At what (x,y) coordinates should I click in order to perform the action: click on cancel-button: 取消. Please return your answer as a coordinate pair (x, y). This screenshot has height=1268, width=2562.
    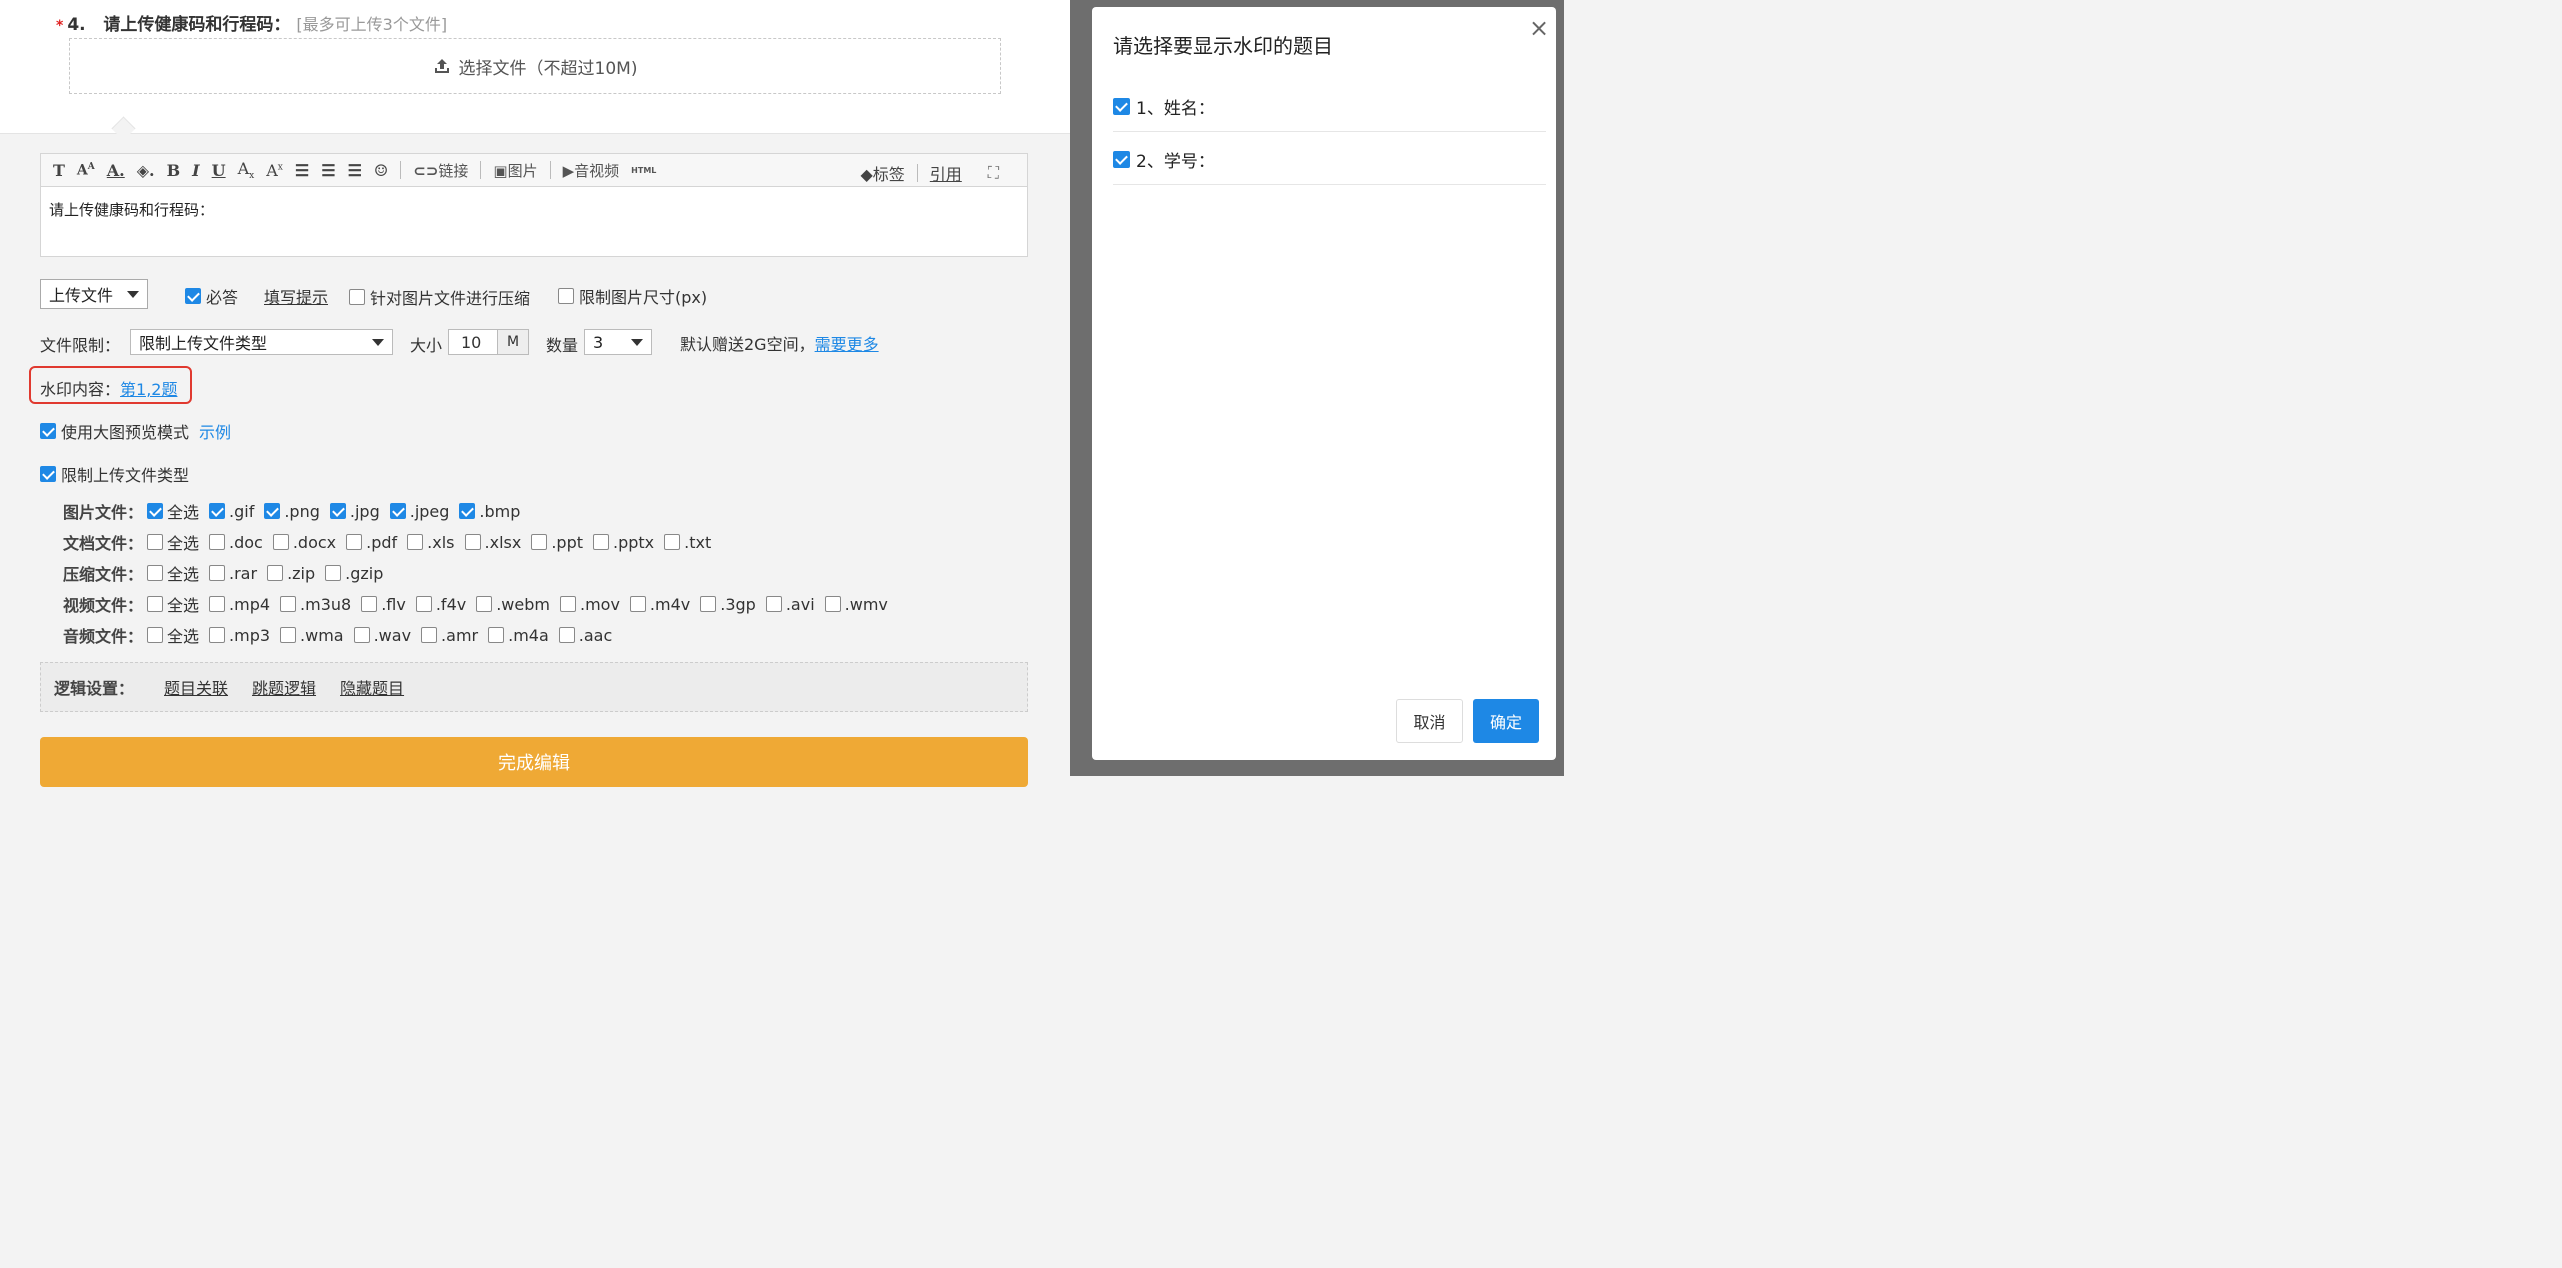
    Looking at the image, I should click on (1429, 721).